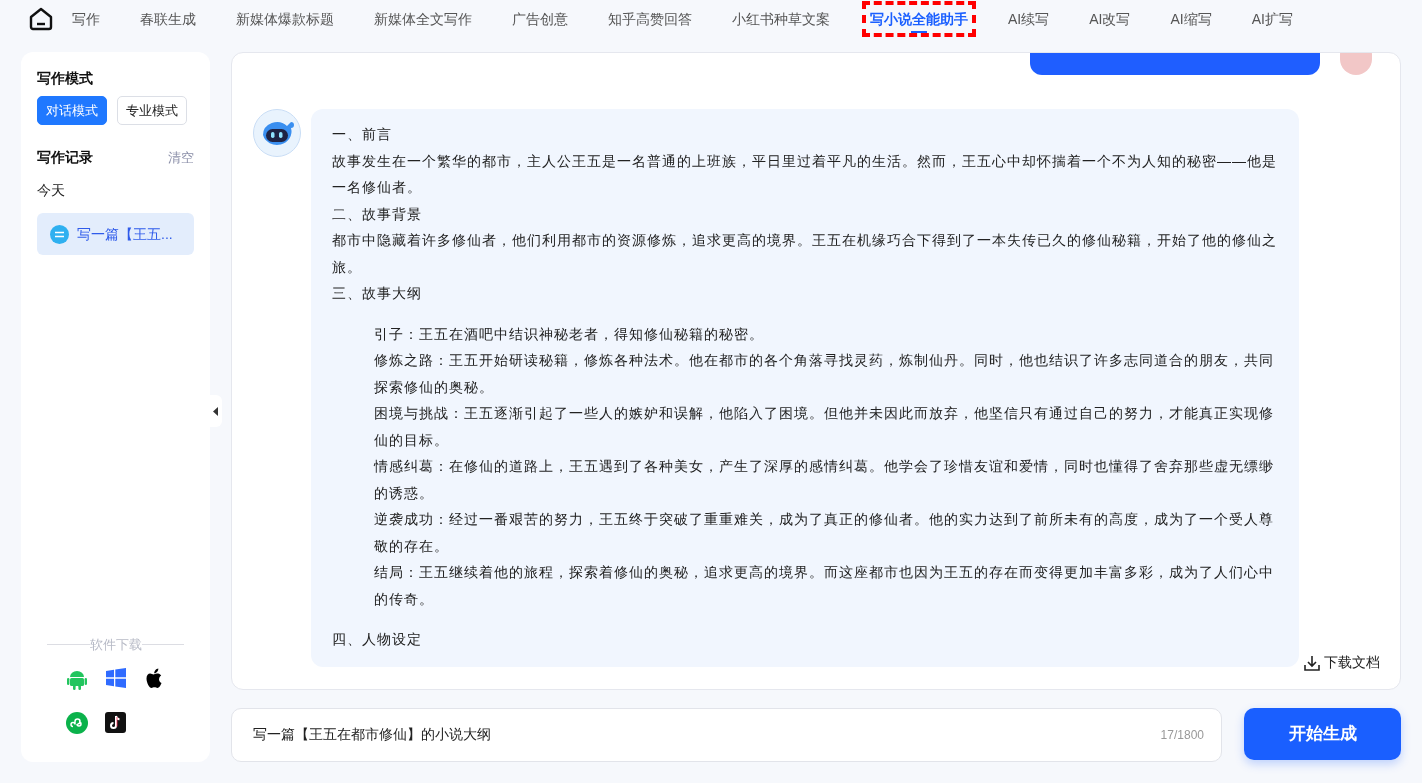 This screenshot has width=1422, height=783. What do you see at coordinates (824, 374) in the screenshot?
I see `outline-item: 修炼之路：王五开始研读秘籍，修炼各种法术。他在都市的各个角落寻找灵药，炼制仙丹。同时，他也结识了许多志同道合的朋友，共同探索修仙的奥秘。` at bounding box center [824, 374].